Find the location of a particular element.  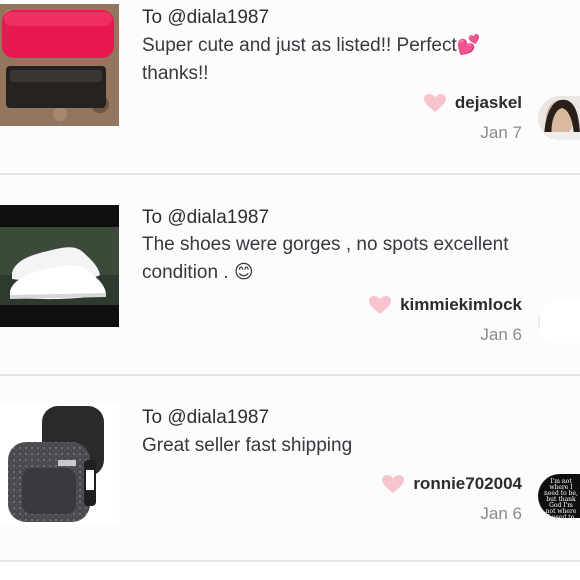

pink-glasses-case-photo is located at coordinates (59, 65).